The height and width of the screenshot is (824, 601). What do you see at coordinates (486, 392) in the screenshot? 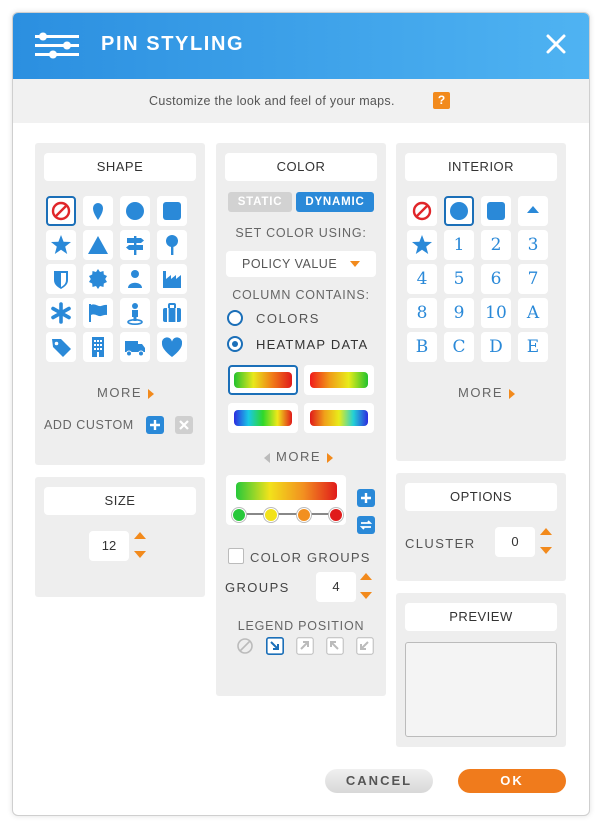
I see `interior-more-button: MORE` at bounding box center [486, 392].